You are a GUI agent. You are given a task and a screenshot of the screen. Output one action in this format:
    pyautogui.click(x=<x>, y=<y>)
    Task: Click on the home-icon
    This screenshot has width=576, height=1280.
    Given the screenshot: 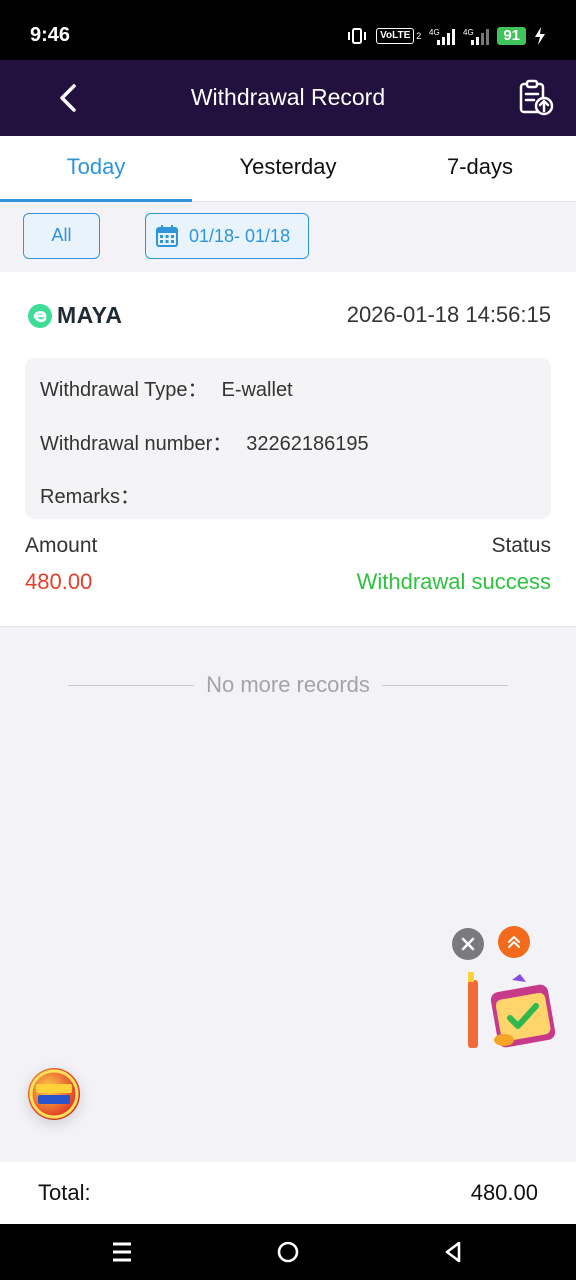 What is the action you would take?
    pyautogui.click(x=288, y=1252)
    